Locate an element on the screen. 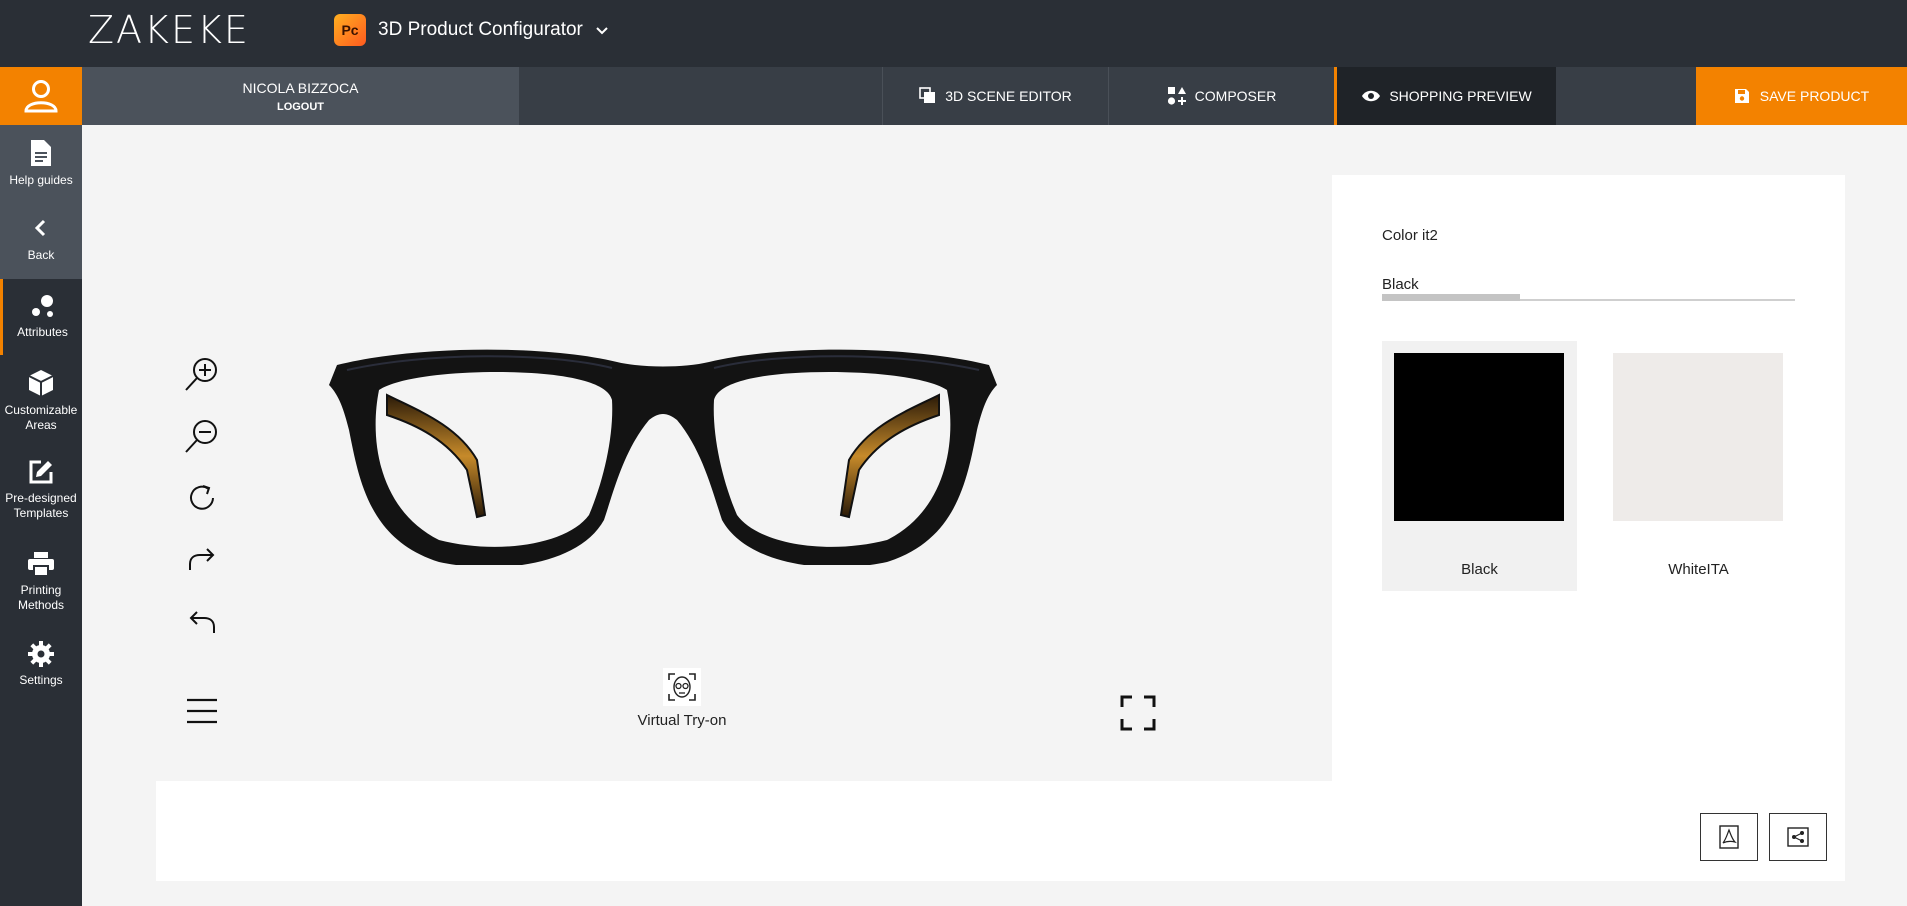 Image resolution: width=1907 pixels, height=906 pixels. chevron-left-icon is located at coordinates (40, 228).